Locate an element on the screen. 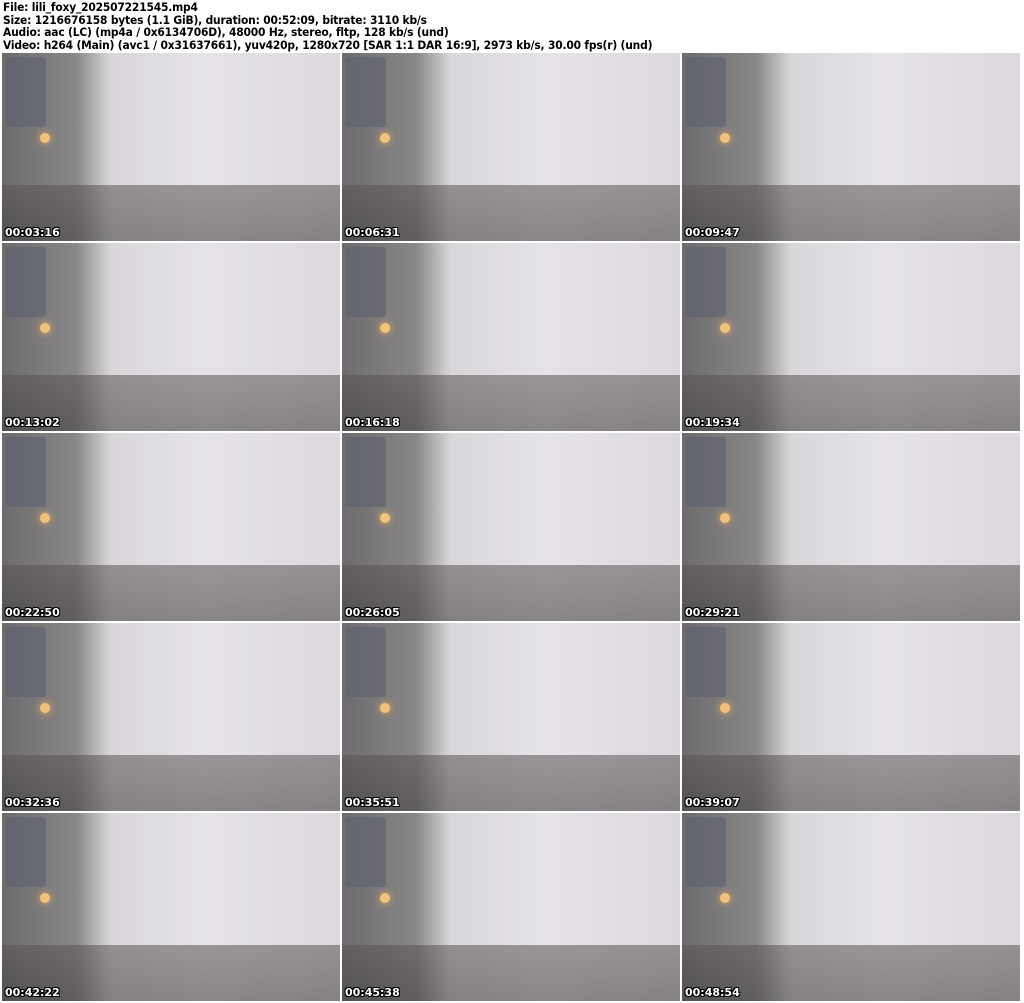 This screenshot has width=1024, height=1003. thumbnail-timestamp: 00:35:51 is located at coordinates (372, 802).